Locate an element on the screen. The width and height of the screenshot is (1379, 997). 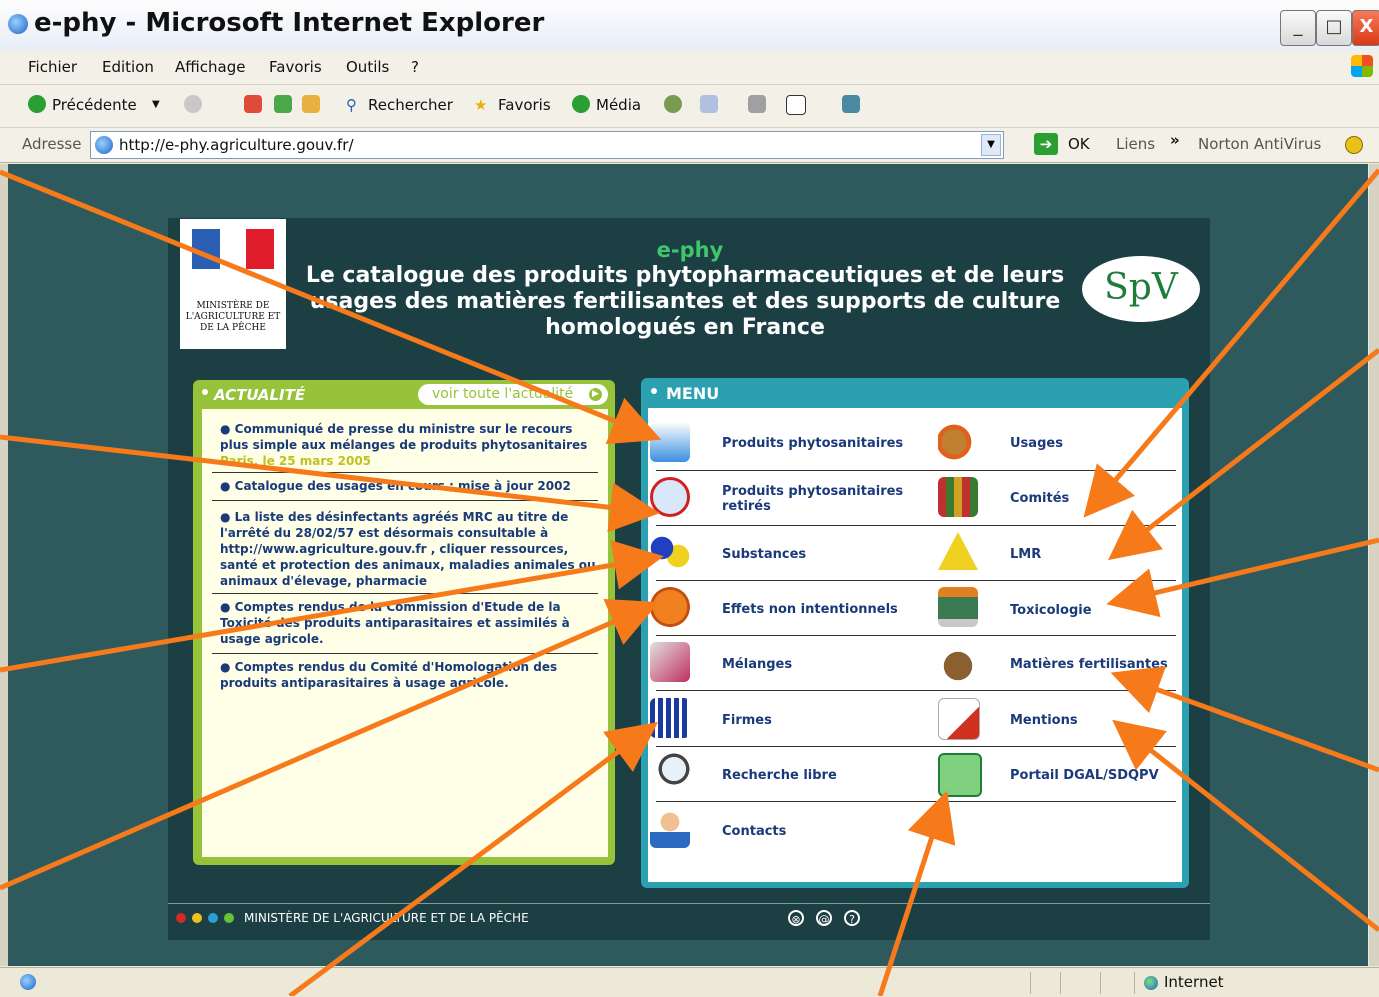
mail-icon is located at coordinates (709, 104).